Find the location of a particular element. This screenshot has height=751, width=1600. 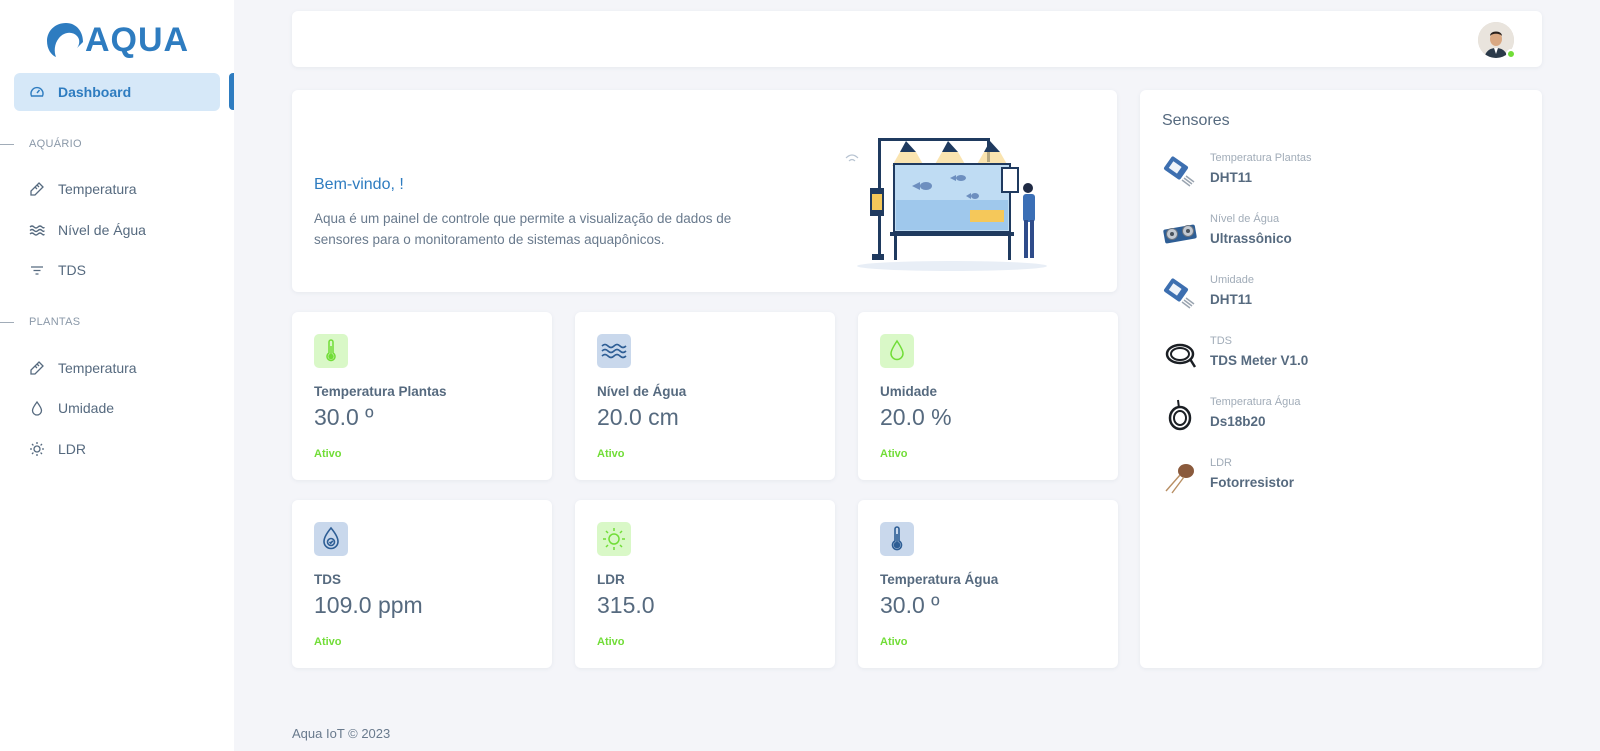

section-header-aquario: AQUÁRIO is located at coordinates (41, 144).